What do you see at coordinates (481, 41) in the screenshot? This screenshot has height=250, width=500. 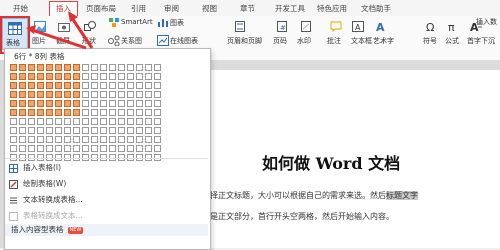 I see `first-drop-button: 首字下沉` at bounding box center [481, 41].